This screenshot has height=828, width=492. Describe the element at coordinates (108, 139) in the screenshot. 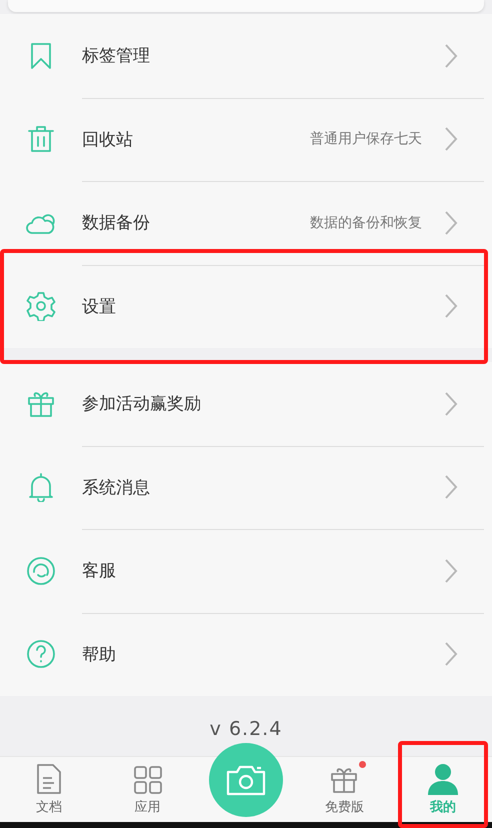

I see `item-label: 回收站` at that location.